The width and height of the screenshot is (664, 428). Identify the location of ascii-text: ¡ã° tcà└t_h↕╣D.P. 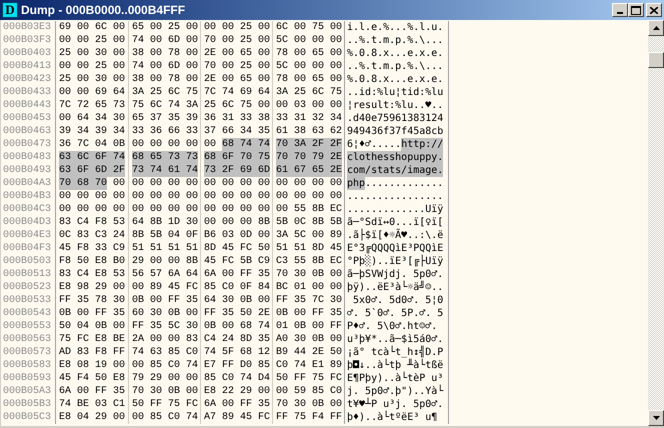
(395, 352).